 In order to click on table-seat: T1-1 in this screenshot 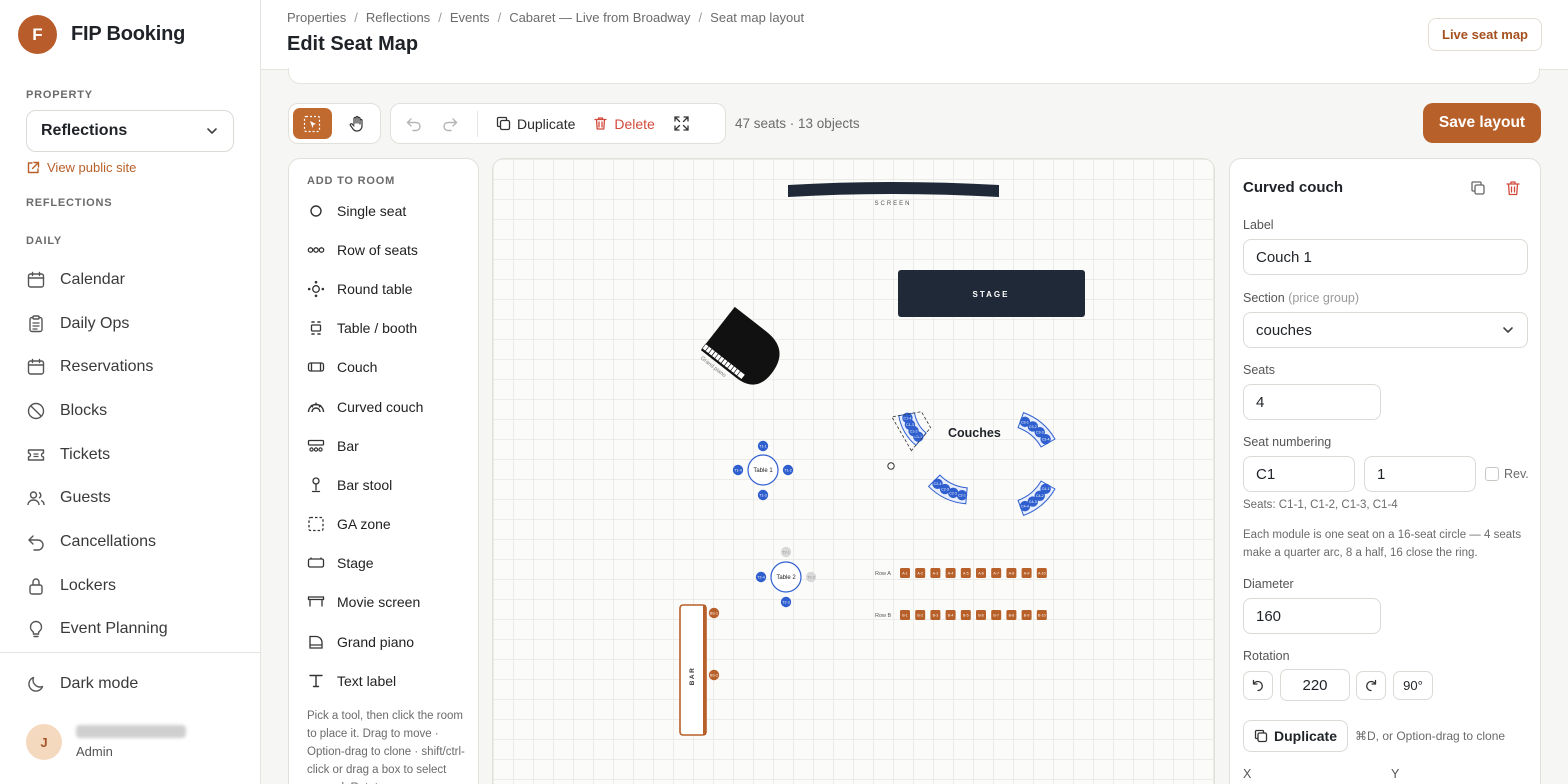, I will do `click(763, 446)`.